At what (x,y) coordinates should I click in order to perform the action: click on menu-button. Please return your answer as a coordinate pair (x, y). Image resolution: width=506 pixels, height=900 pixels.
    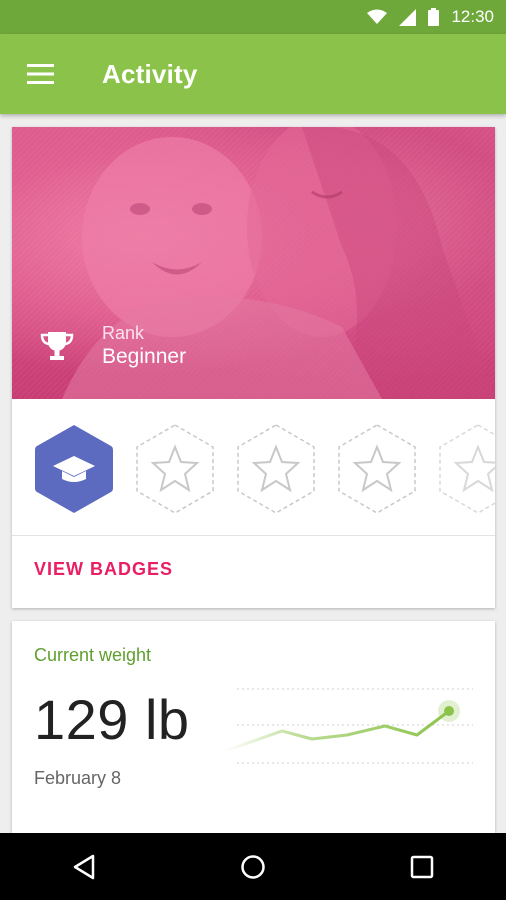
    Looking at the image, I should click on (40, 74).